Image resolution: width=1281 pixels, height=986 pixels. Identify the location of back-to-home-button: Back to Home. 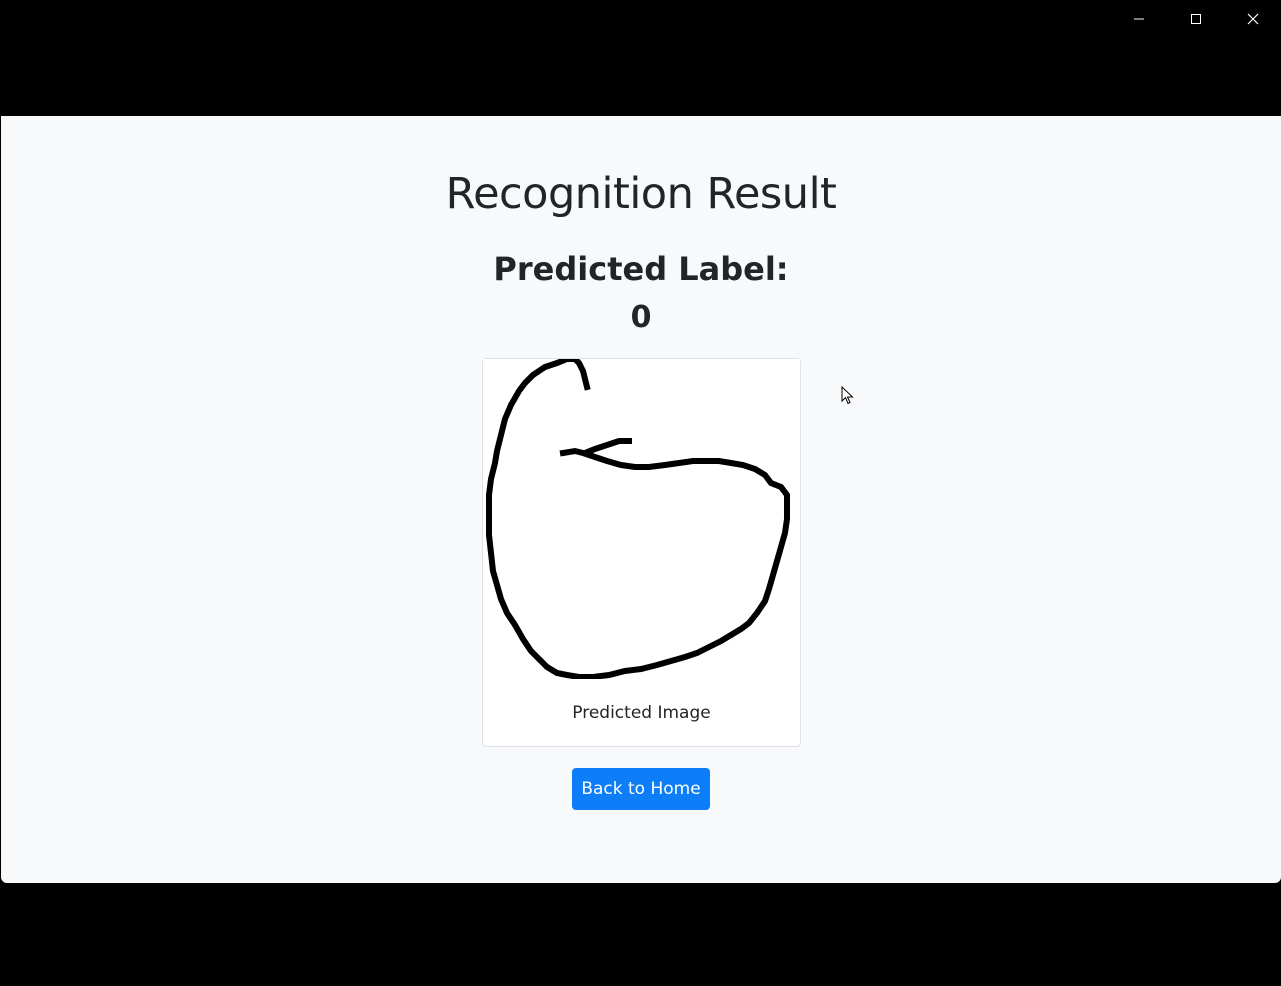
(641, 789).